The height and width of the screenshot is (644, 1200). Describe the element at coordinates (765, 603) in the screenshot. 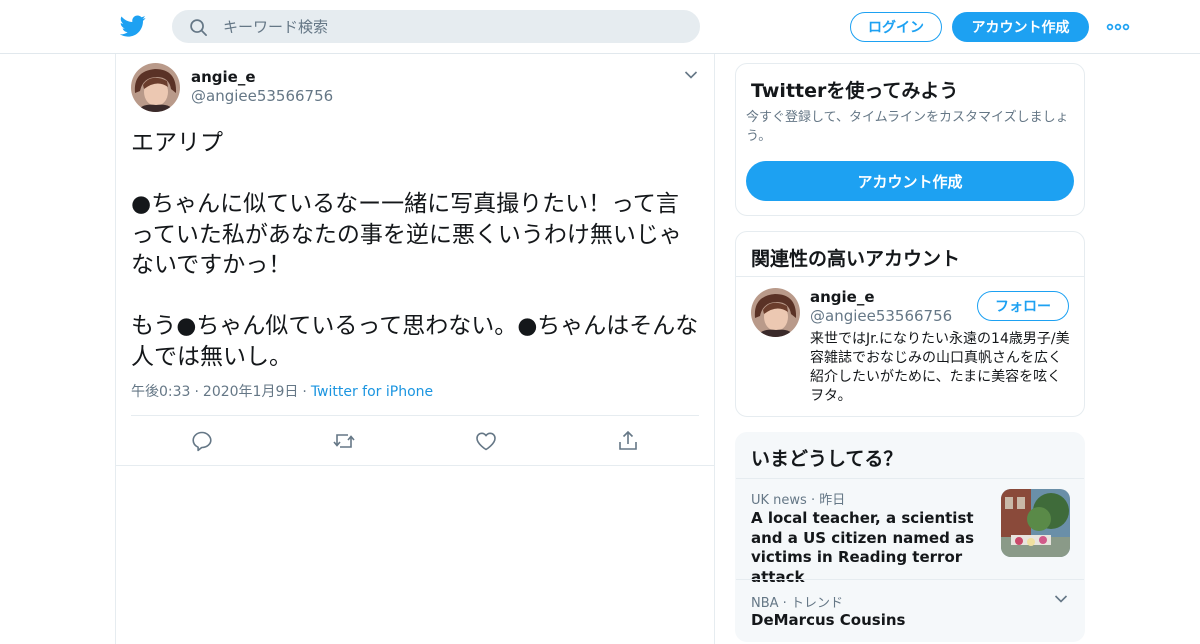

I see `trend-category: NBA` at that location.